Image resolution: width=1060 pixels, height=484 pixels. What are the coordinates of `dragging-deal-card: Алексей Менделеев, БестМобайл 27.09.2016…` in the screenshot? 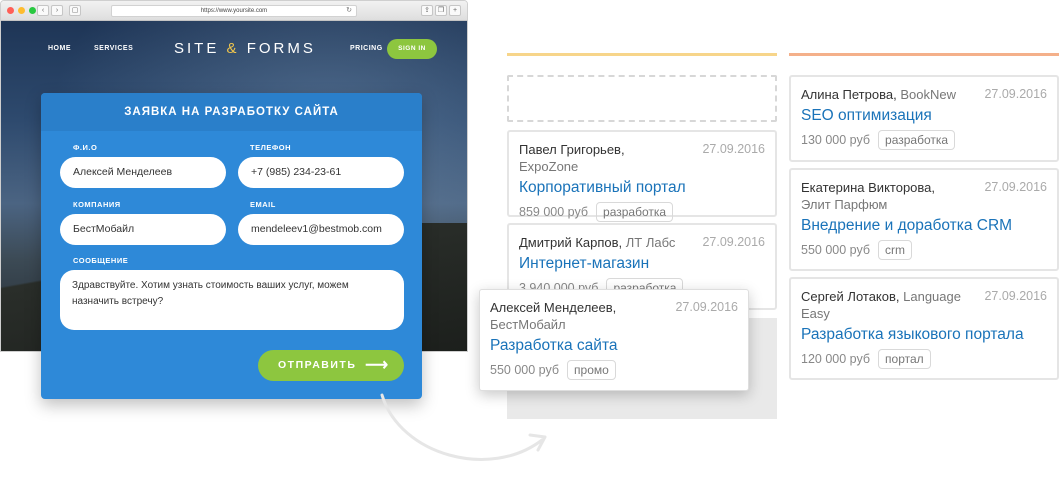 It's located at (614, 340).